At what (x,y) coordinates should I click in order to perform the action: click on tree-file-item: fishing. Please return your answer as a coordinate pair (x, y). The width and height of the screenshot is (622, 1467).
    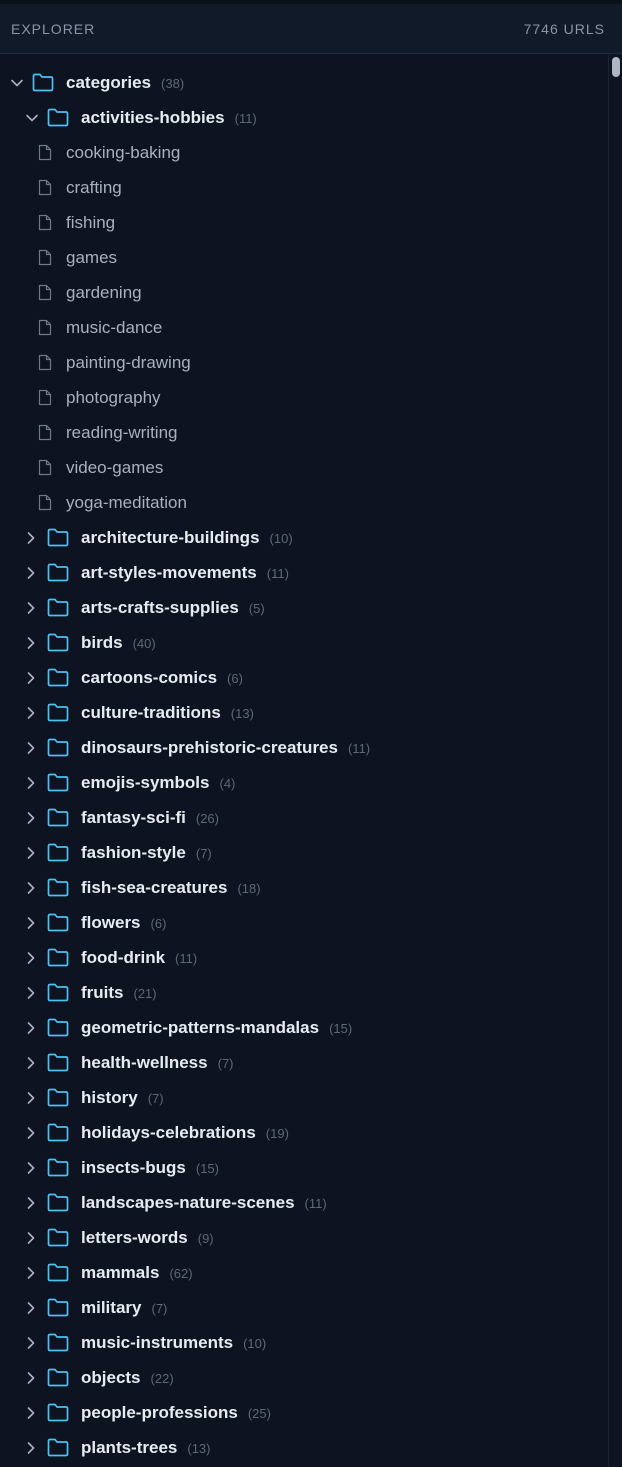
    Looking at the image, I should click on (304, 222).